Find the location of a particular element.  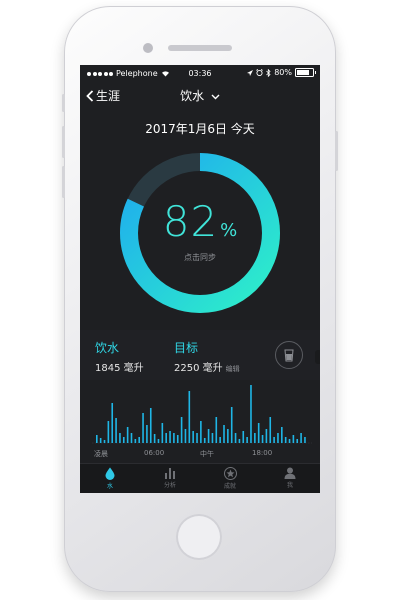

percent-display: 82% is located at coordinates (200, 221).